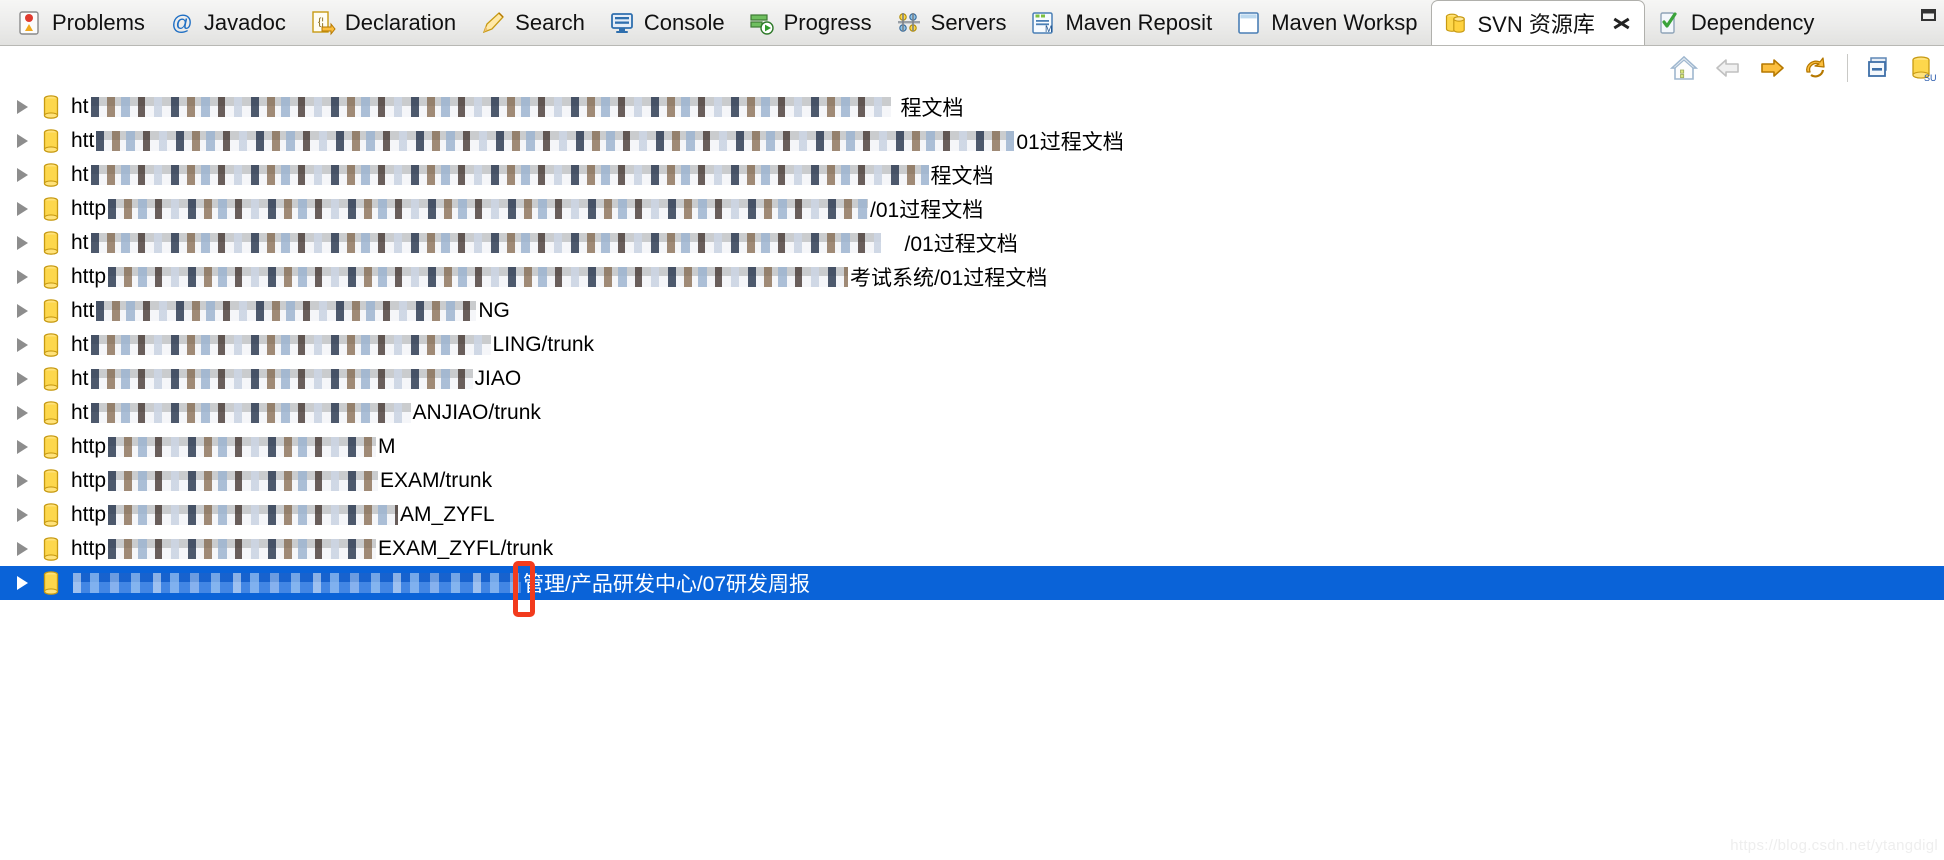 The height and width of the screenshot is (860, 1944). What do you see at coordinates (972, 345) in the screenshot?
I see `tree-row: ht LING/trunk` at bounding box center [972, 345].